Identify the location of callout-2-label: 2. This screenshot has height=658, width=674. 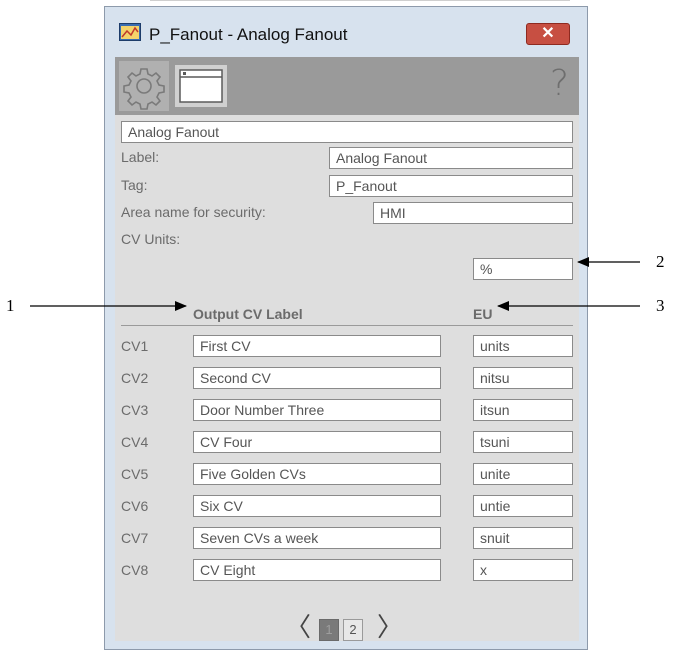
(660, 261).